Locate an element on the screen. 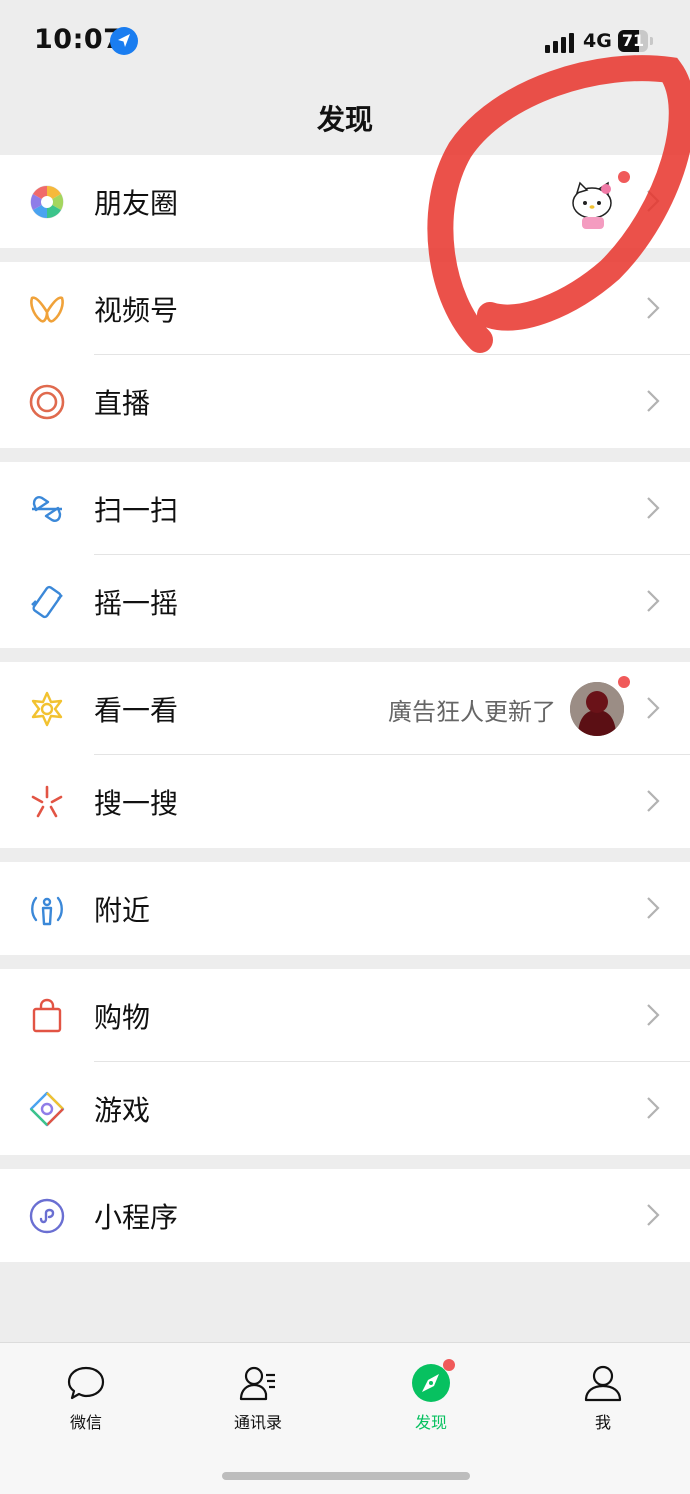  discover-badge-dot is located at coordinates (449, 1365).